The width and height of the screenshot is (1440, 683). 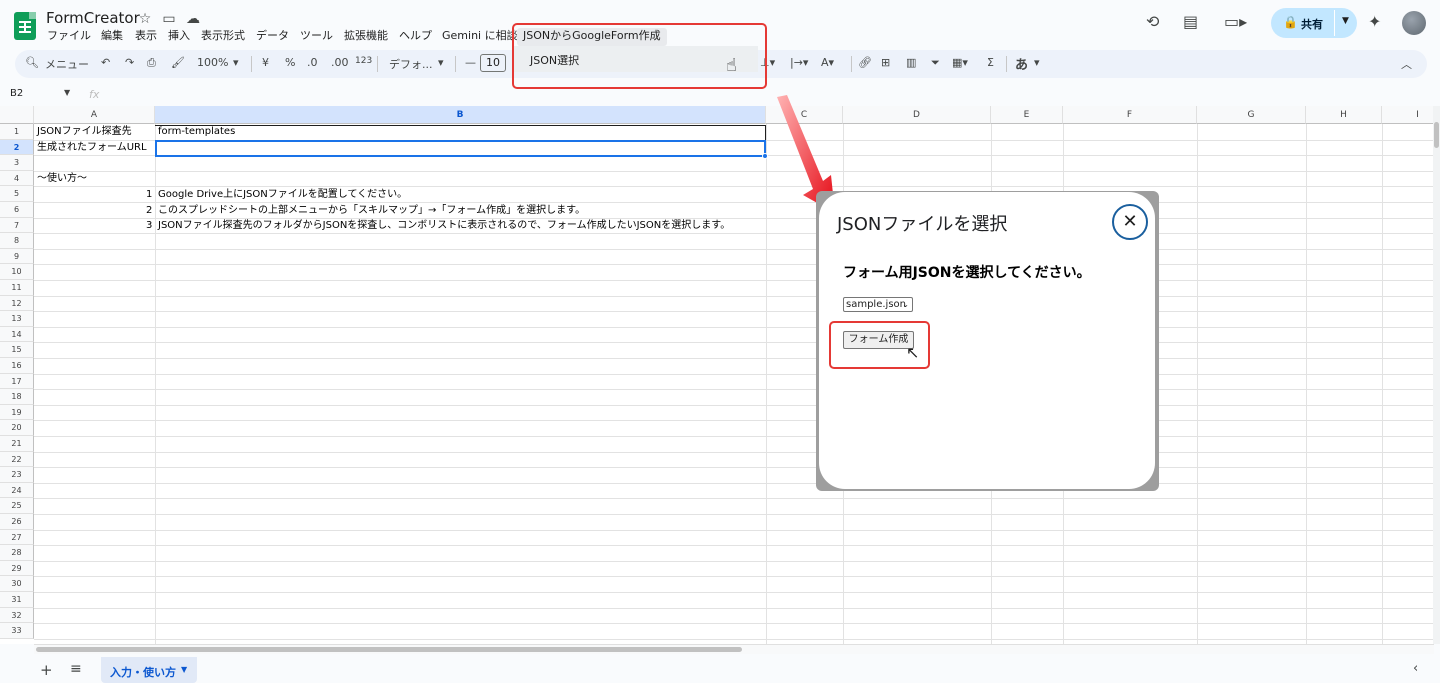 What do you see at coordinates (865, 62) in the screenshot?
I see `link-icon: 🔗︎` at bounding box center [865, 62].